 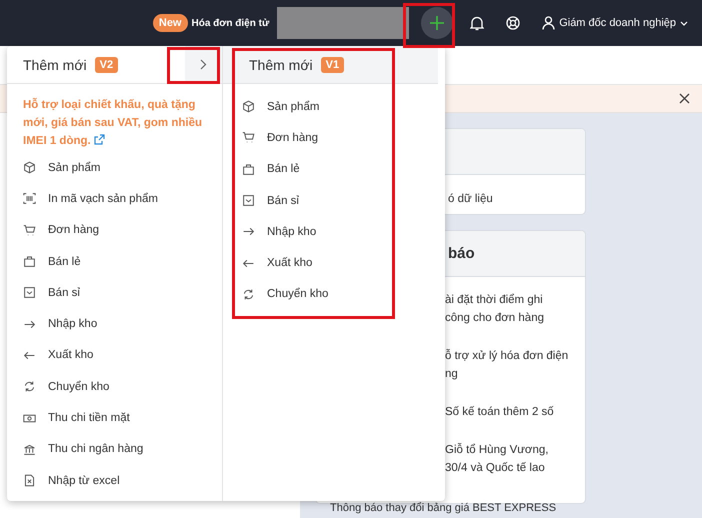 I want to click on promo-note: Hỗ trợ loại chiết khấu, quà tặng mới, giá bán sau VAT, gom nhiều IMEI 1 dòng., so click(x=112, y=122).